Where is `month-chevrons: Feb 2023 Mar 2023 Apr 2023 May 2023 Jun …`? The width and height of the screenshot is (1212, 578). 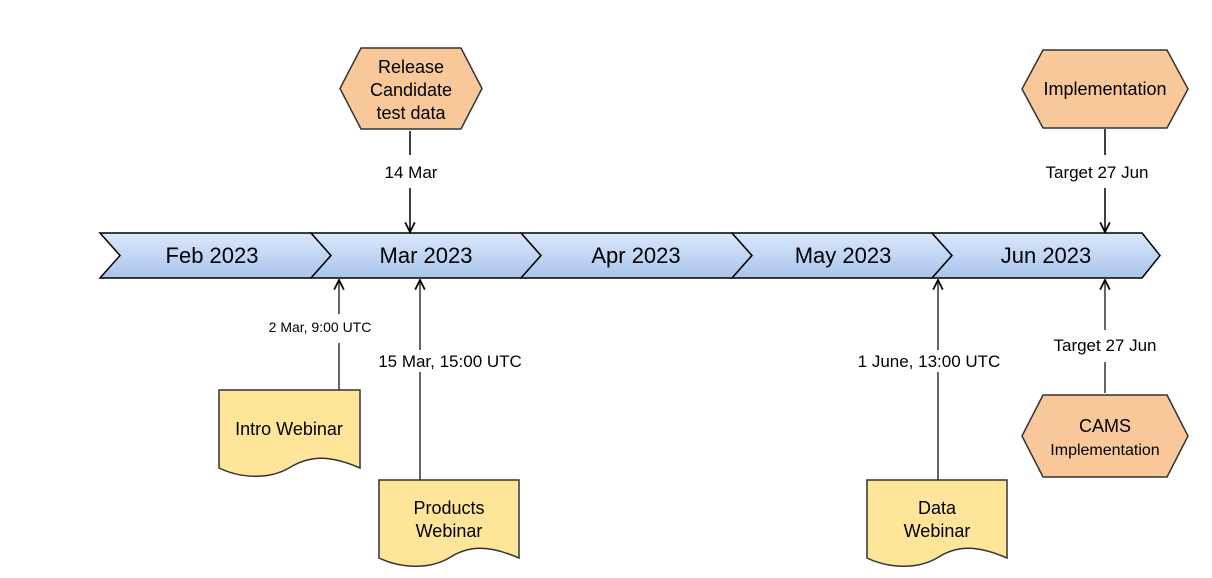 month-chevrons: Feb 2023 Mar 2023 Apr 2023 May 2023 Jun … is located at coordinates (629, 255).